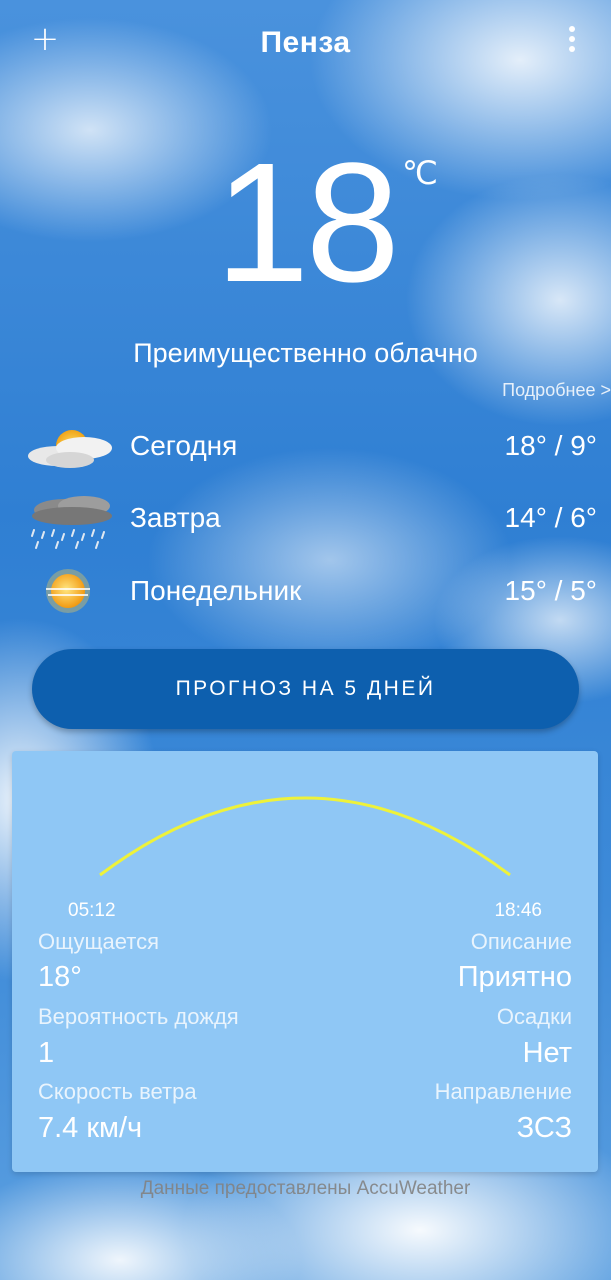 The width and height of the screenshot is (611, 1280). Describe the element at coordinates (503, 1091) in the screenshot. I see `wind-direction-label: Направление` at that location.